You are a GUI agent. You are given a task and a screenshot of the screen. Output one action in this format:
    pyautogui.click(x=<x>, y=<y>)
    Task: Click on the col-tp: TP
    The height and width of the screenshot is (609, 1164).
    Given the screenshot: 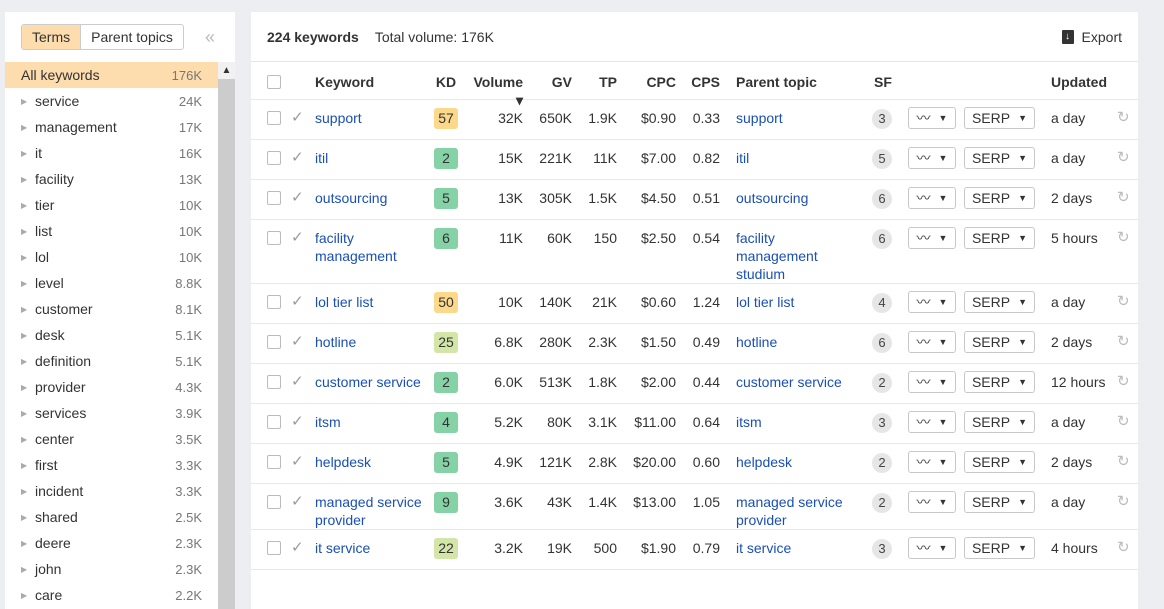 What is the action you would take?
    pyautogui.click(x=594, y=76)
    